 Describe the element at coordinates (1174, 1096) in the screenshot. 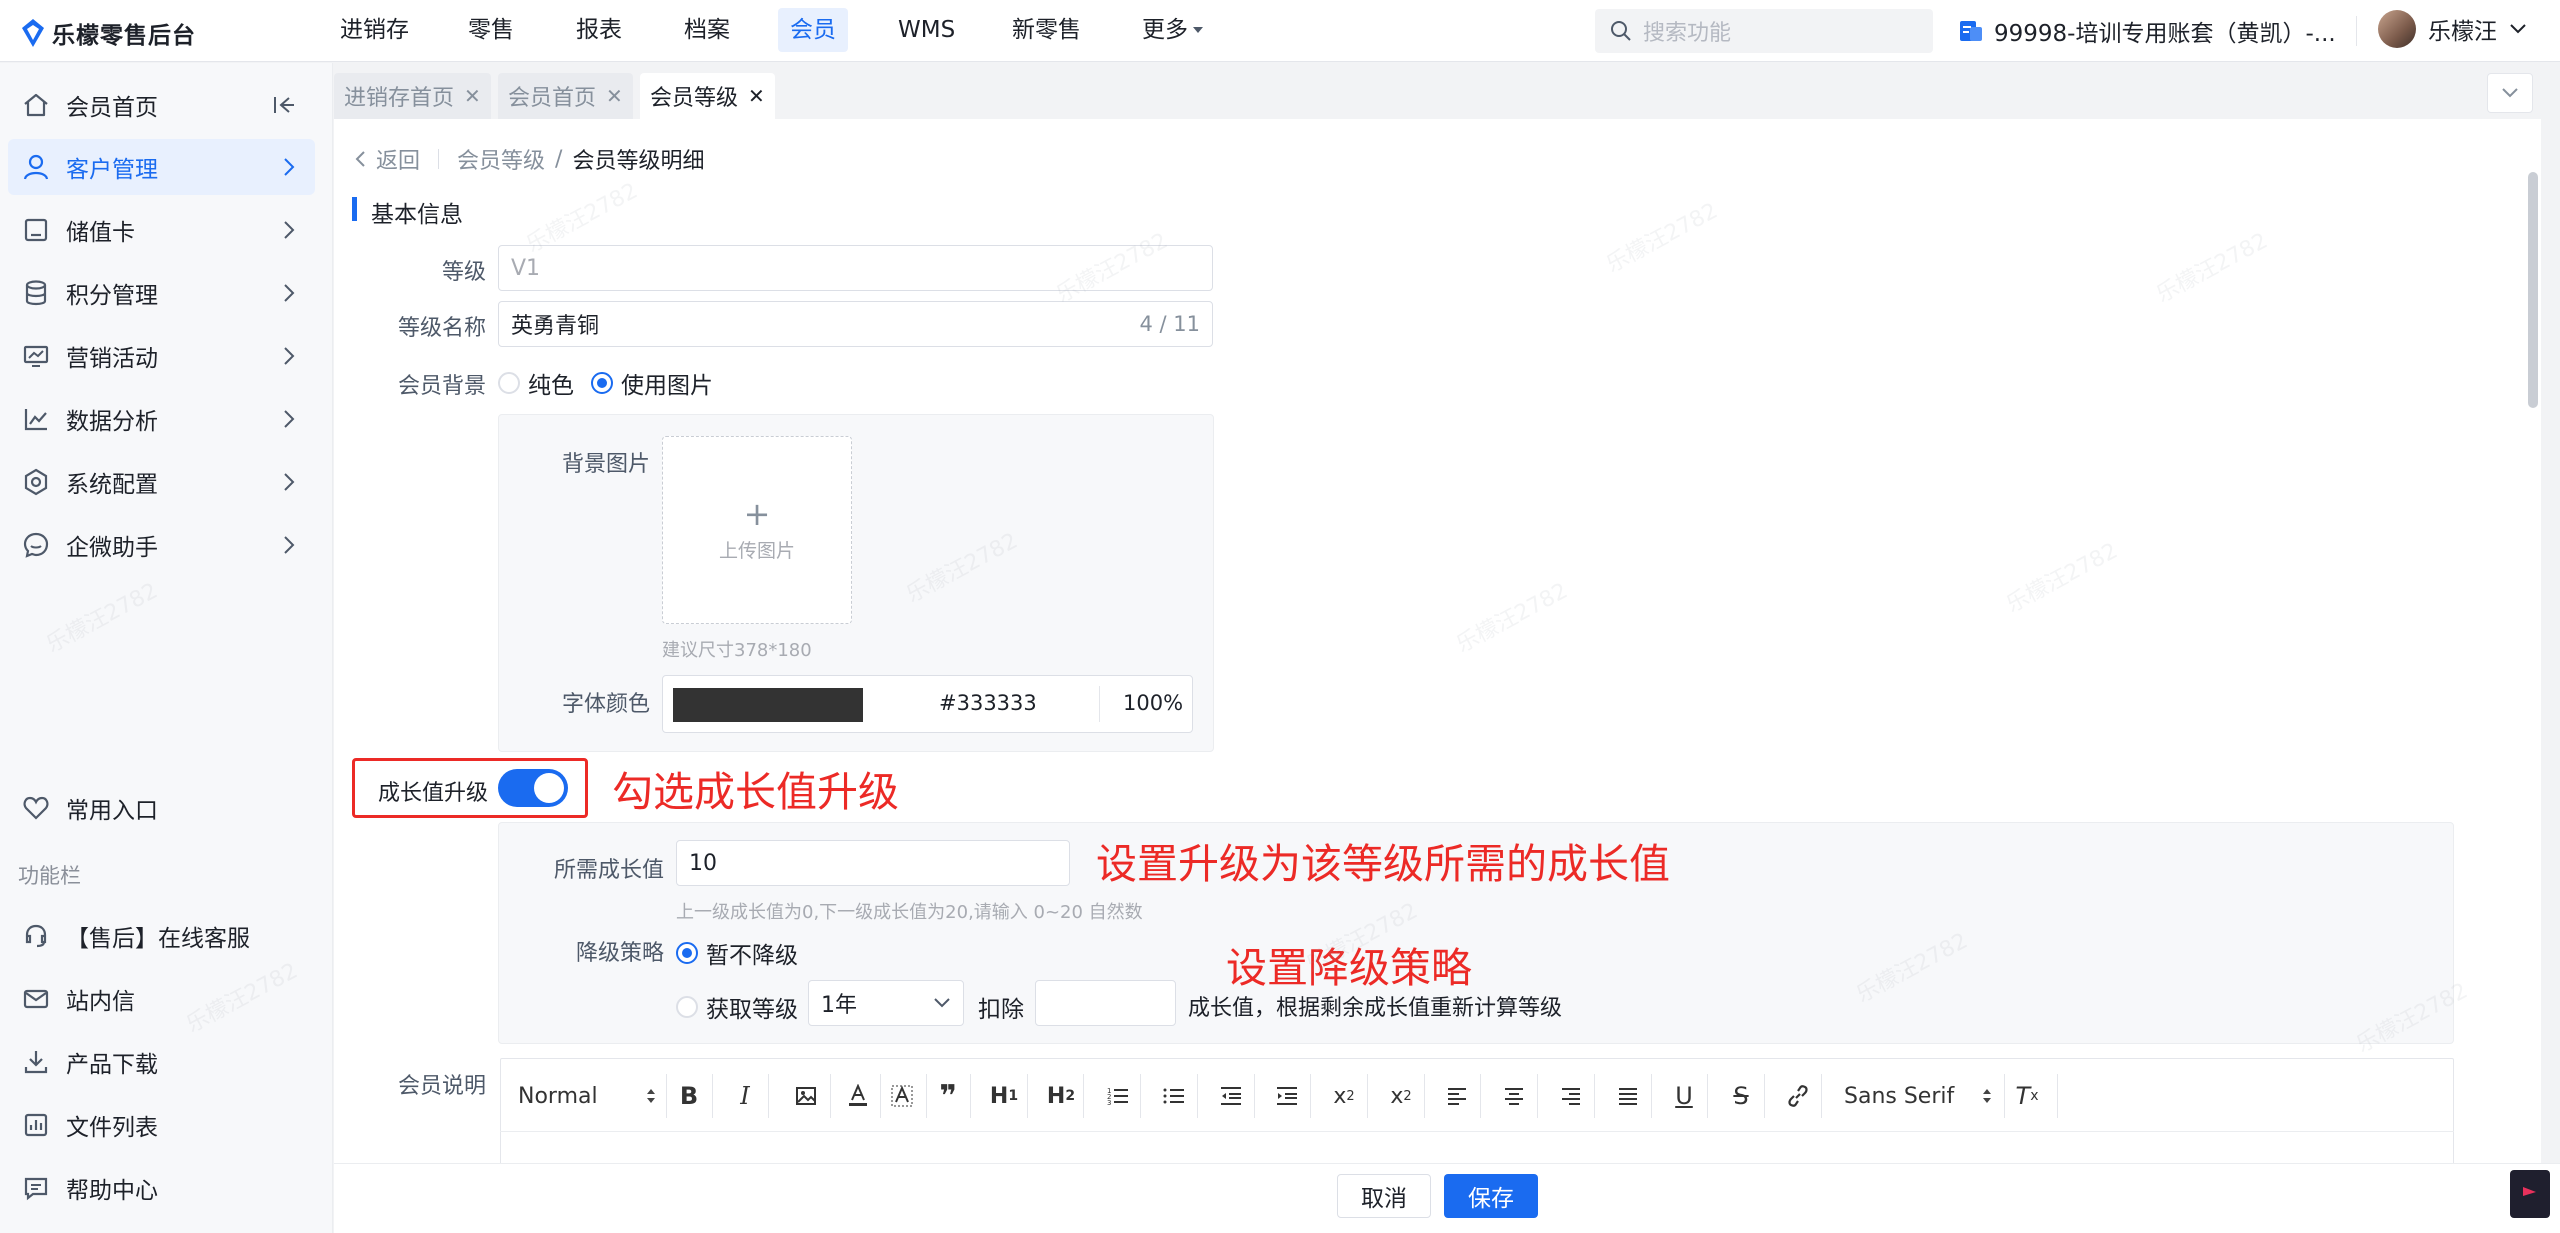

I see `bullet-list-button` at that location.